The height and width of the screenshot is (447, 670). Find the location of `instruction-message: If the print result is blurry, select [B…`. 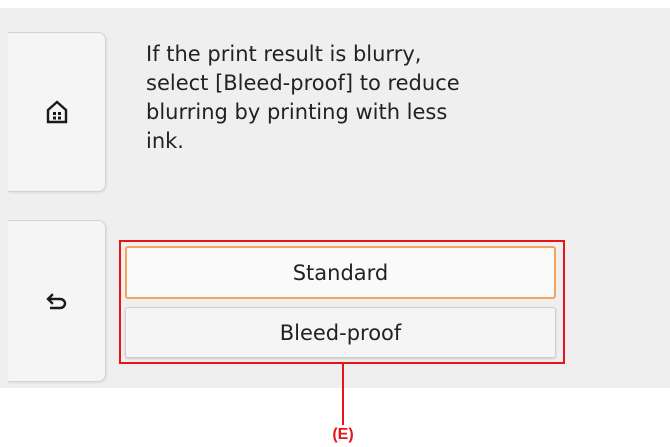

instruction-message: If the print result is blurry, select [B… is located at coordinates (303, 97).